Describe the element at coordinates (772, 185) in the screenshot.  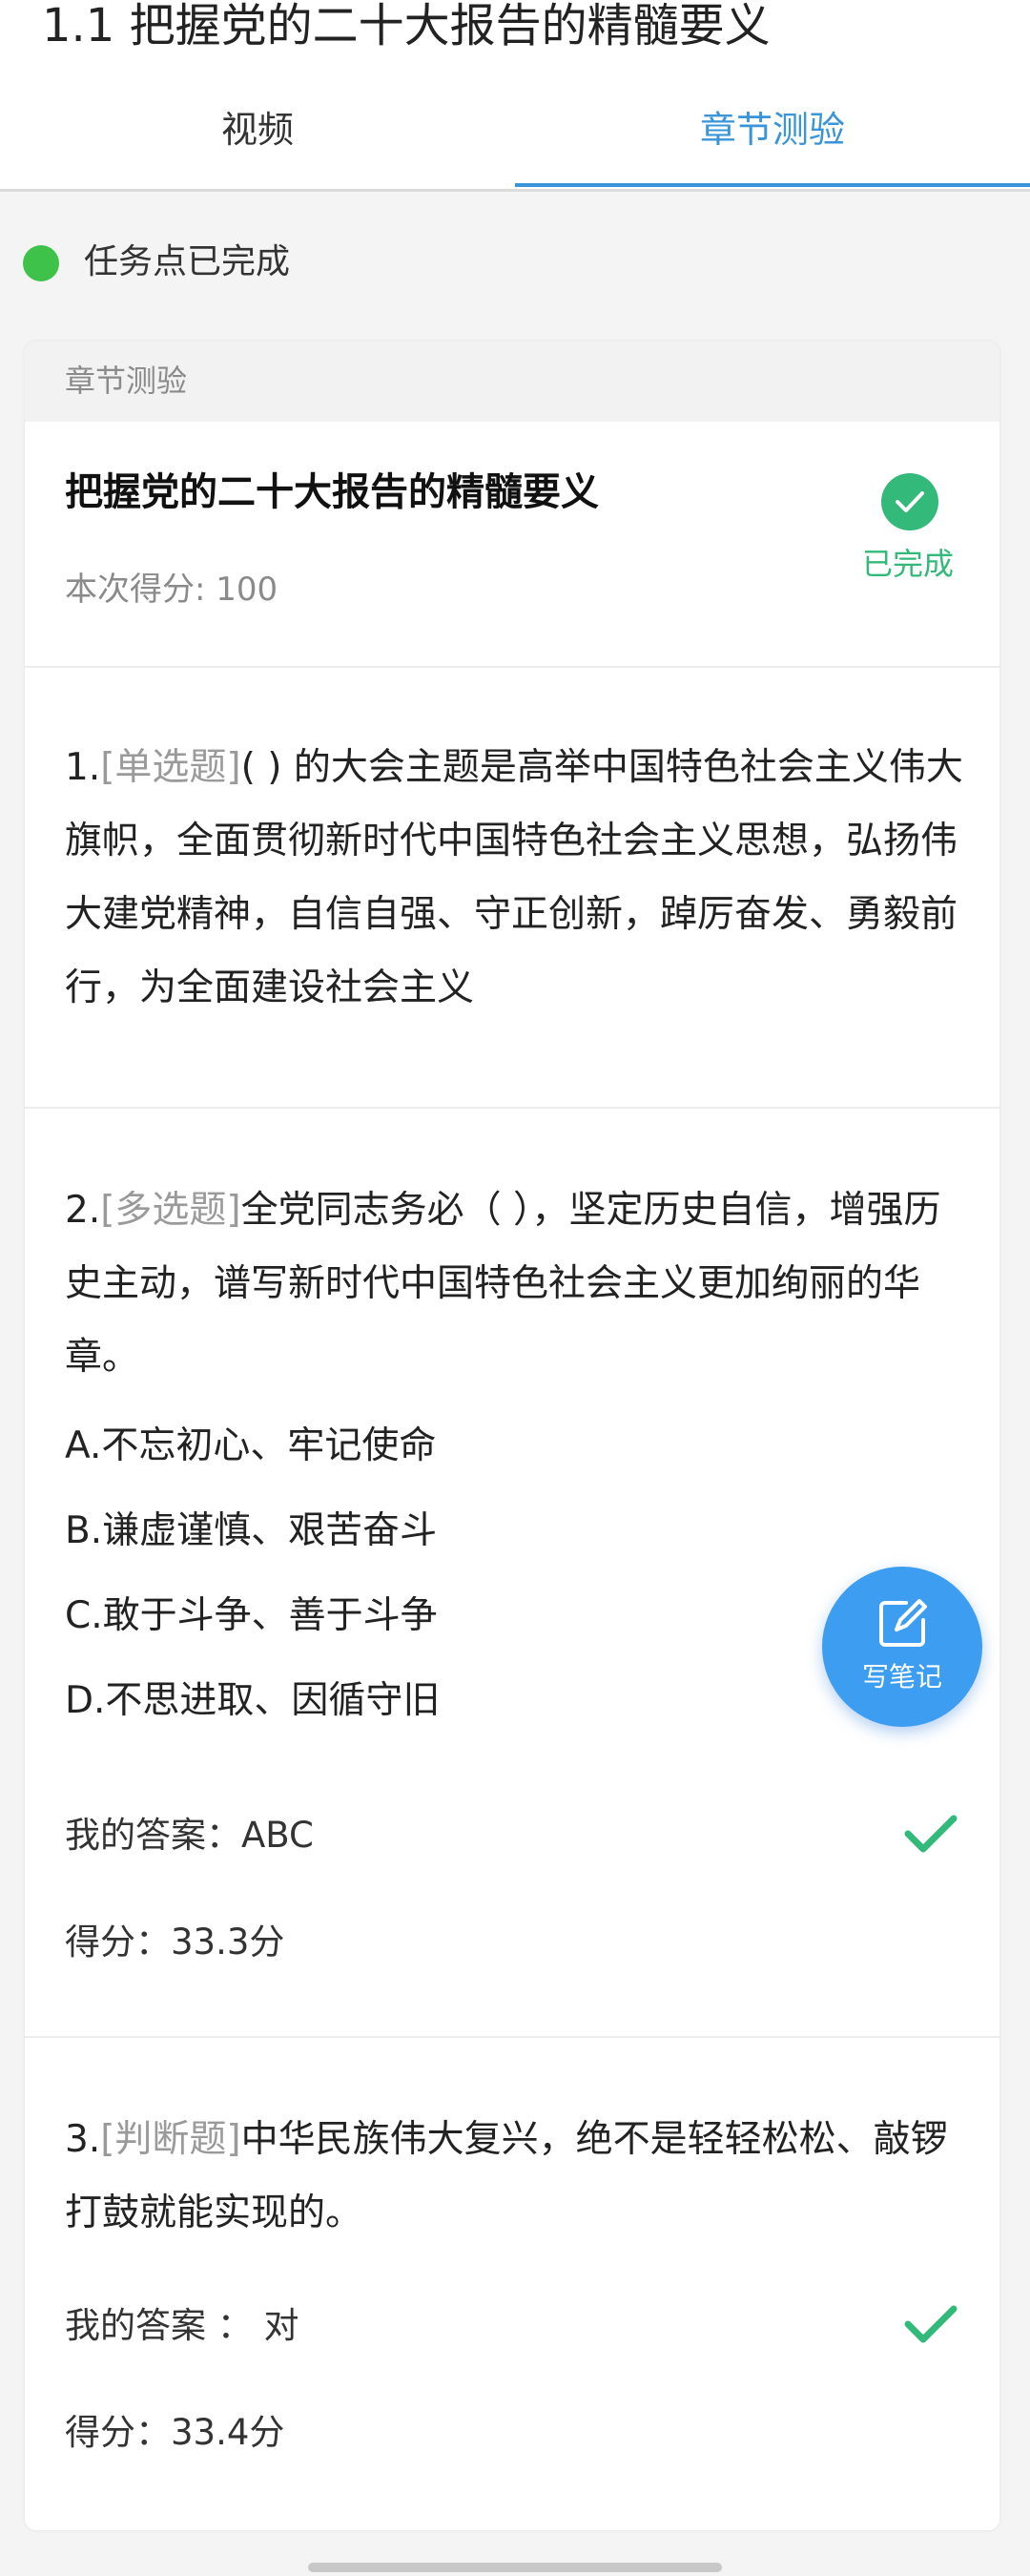
I see `active-tab-indicator` at that location.